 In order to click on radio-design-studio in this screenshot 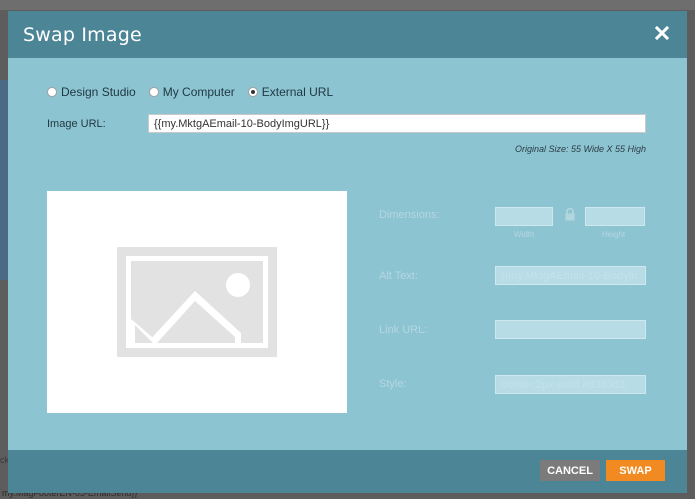, I will do `click(52, 92)`.